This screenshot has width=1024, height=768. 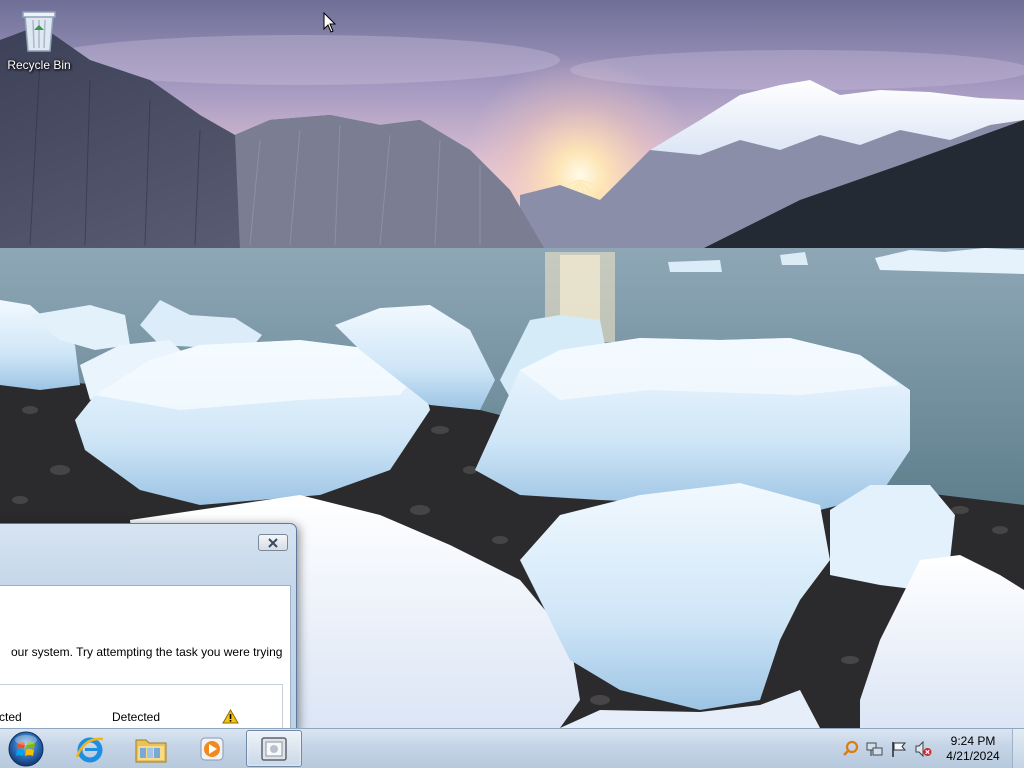 I want to click on show-desktop-button, so click(x=1018, y=748).